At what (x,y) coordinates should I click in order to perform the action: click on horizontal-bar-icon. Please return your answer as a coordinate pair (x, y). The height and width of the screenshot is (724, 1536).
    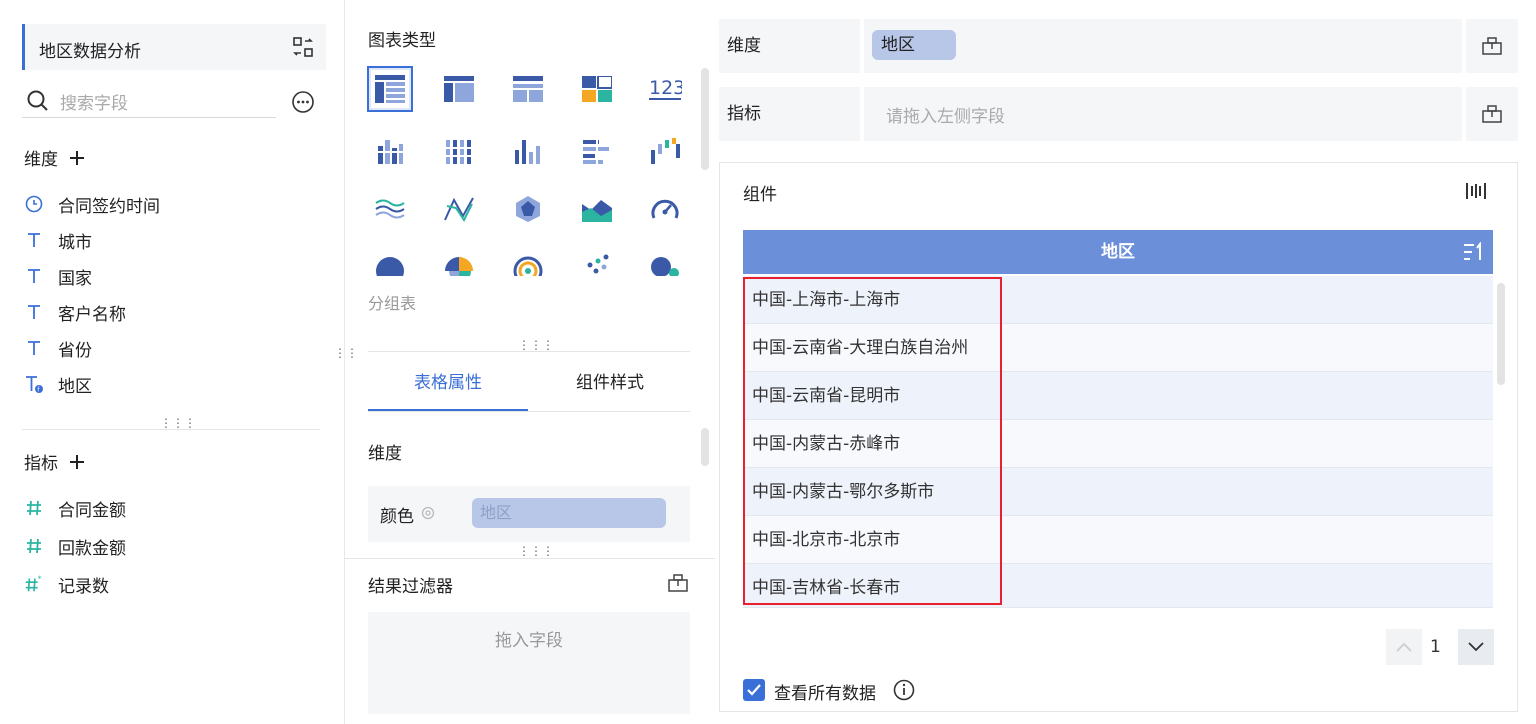
    Looking at the image, I should click on (596, 151).